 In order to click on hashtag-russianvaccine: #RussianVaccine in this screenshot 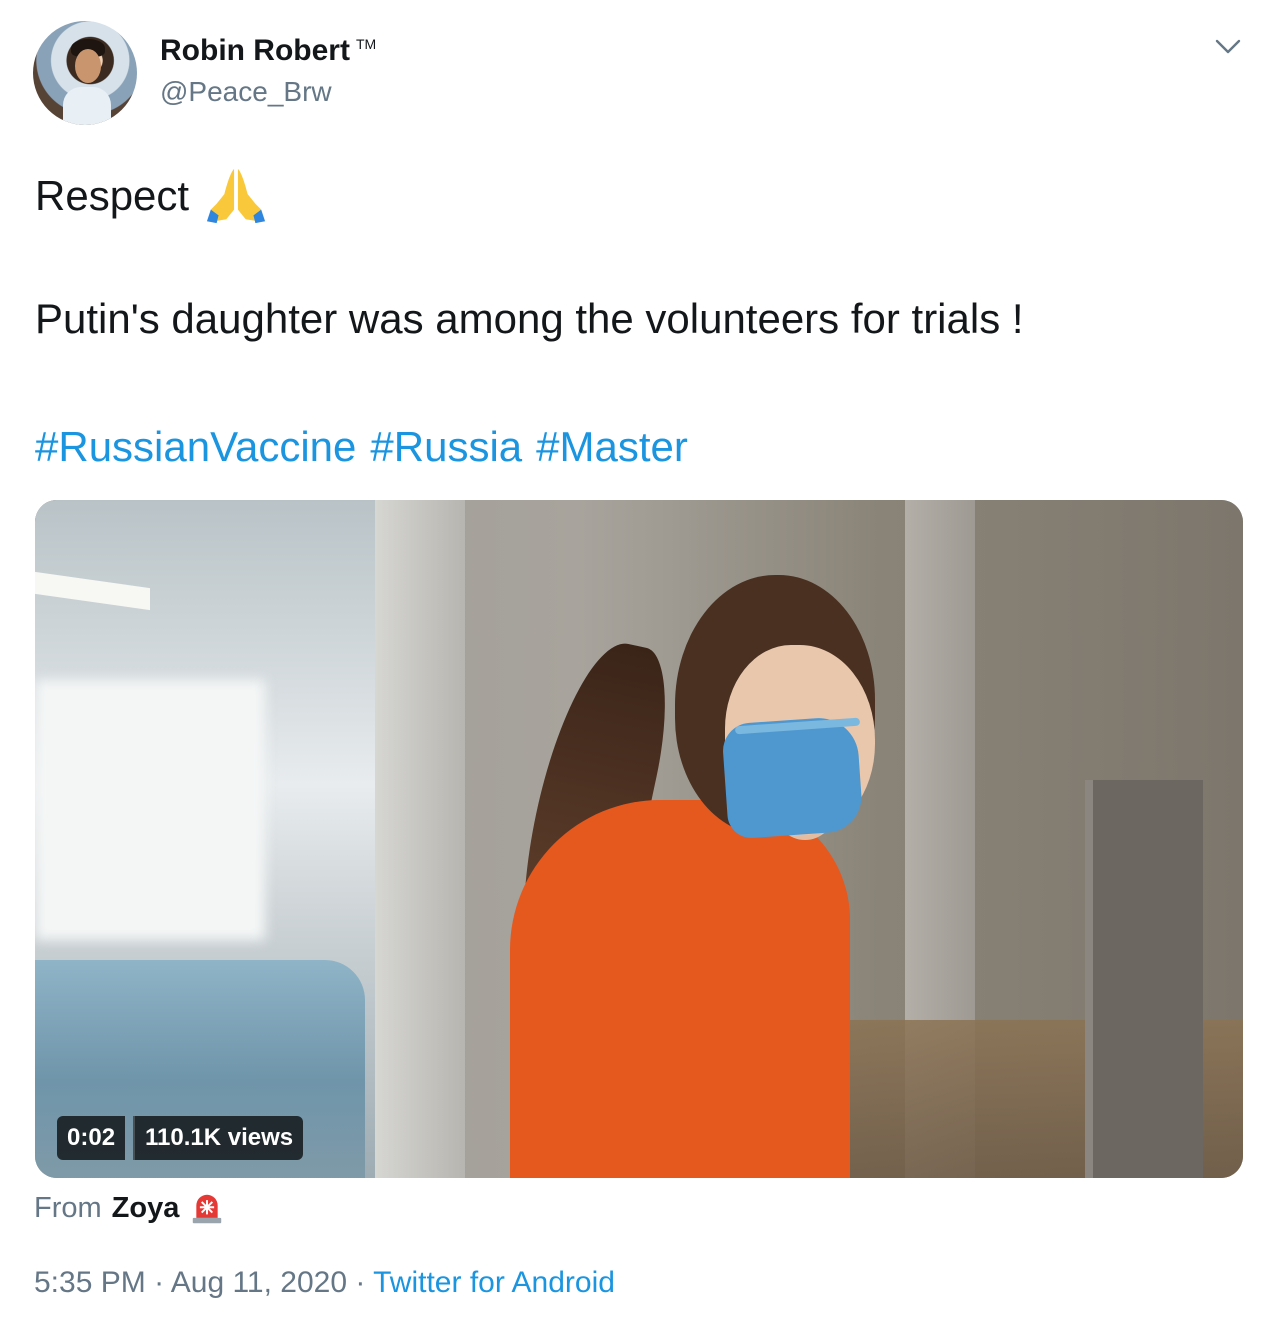, I will do `click(195, 446)`.